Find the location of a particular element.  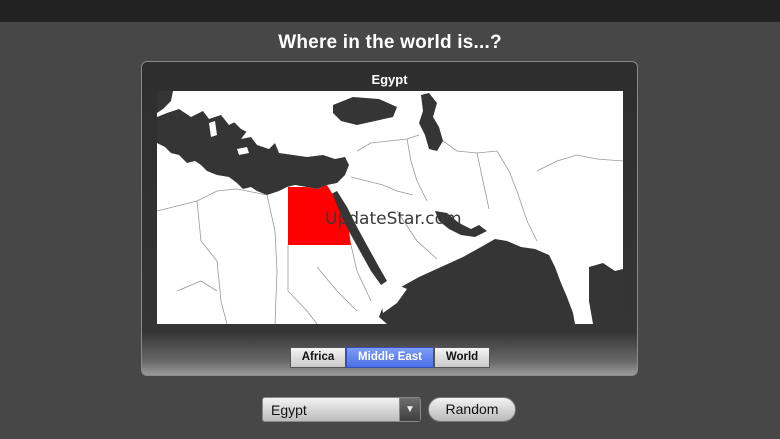

region-tab-middle-east: Middle East is located at coordinates (390, 357).